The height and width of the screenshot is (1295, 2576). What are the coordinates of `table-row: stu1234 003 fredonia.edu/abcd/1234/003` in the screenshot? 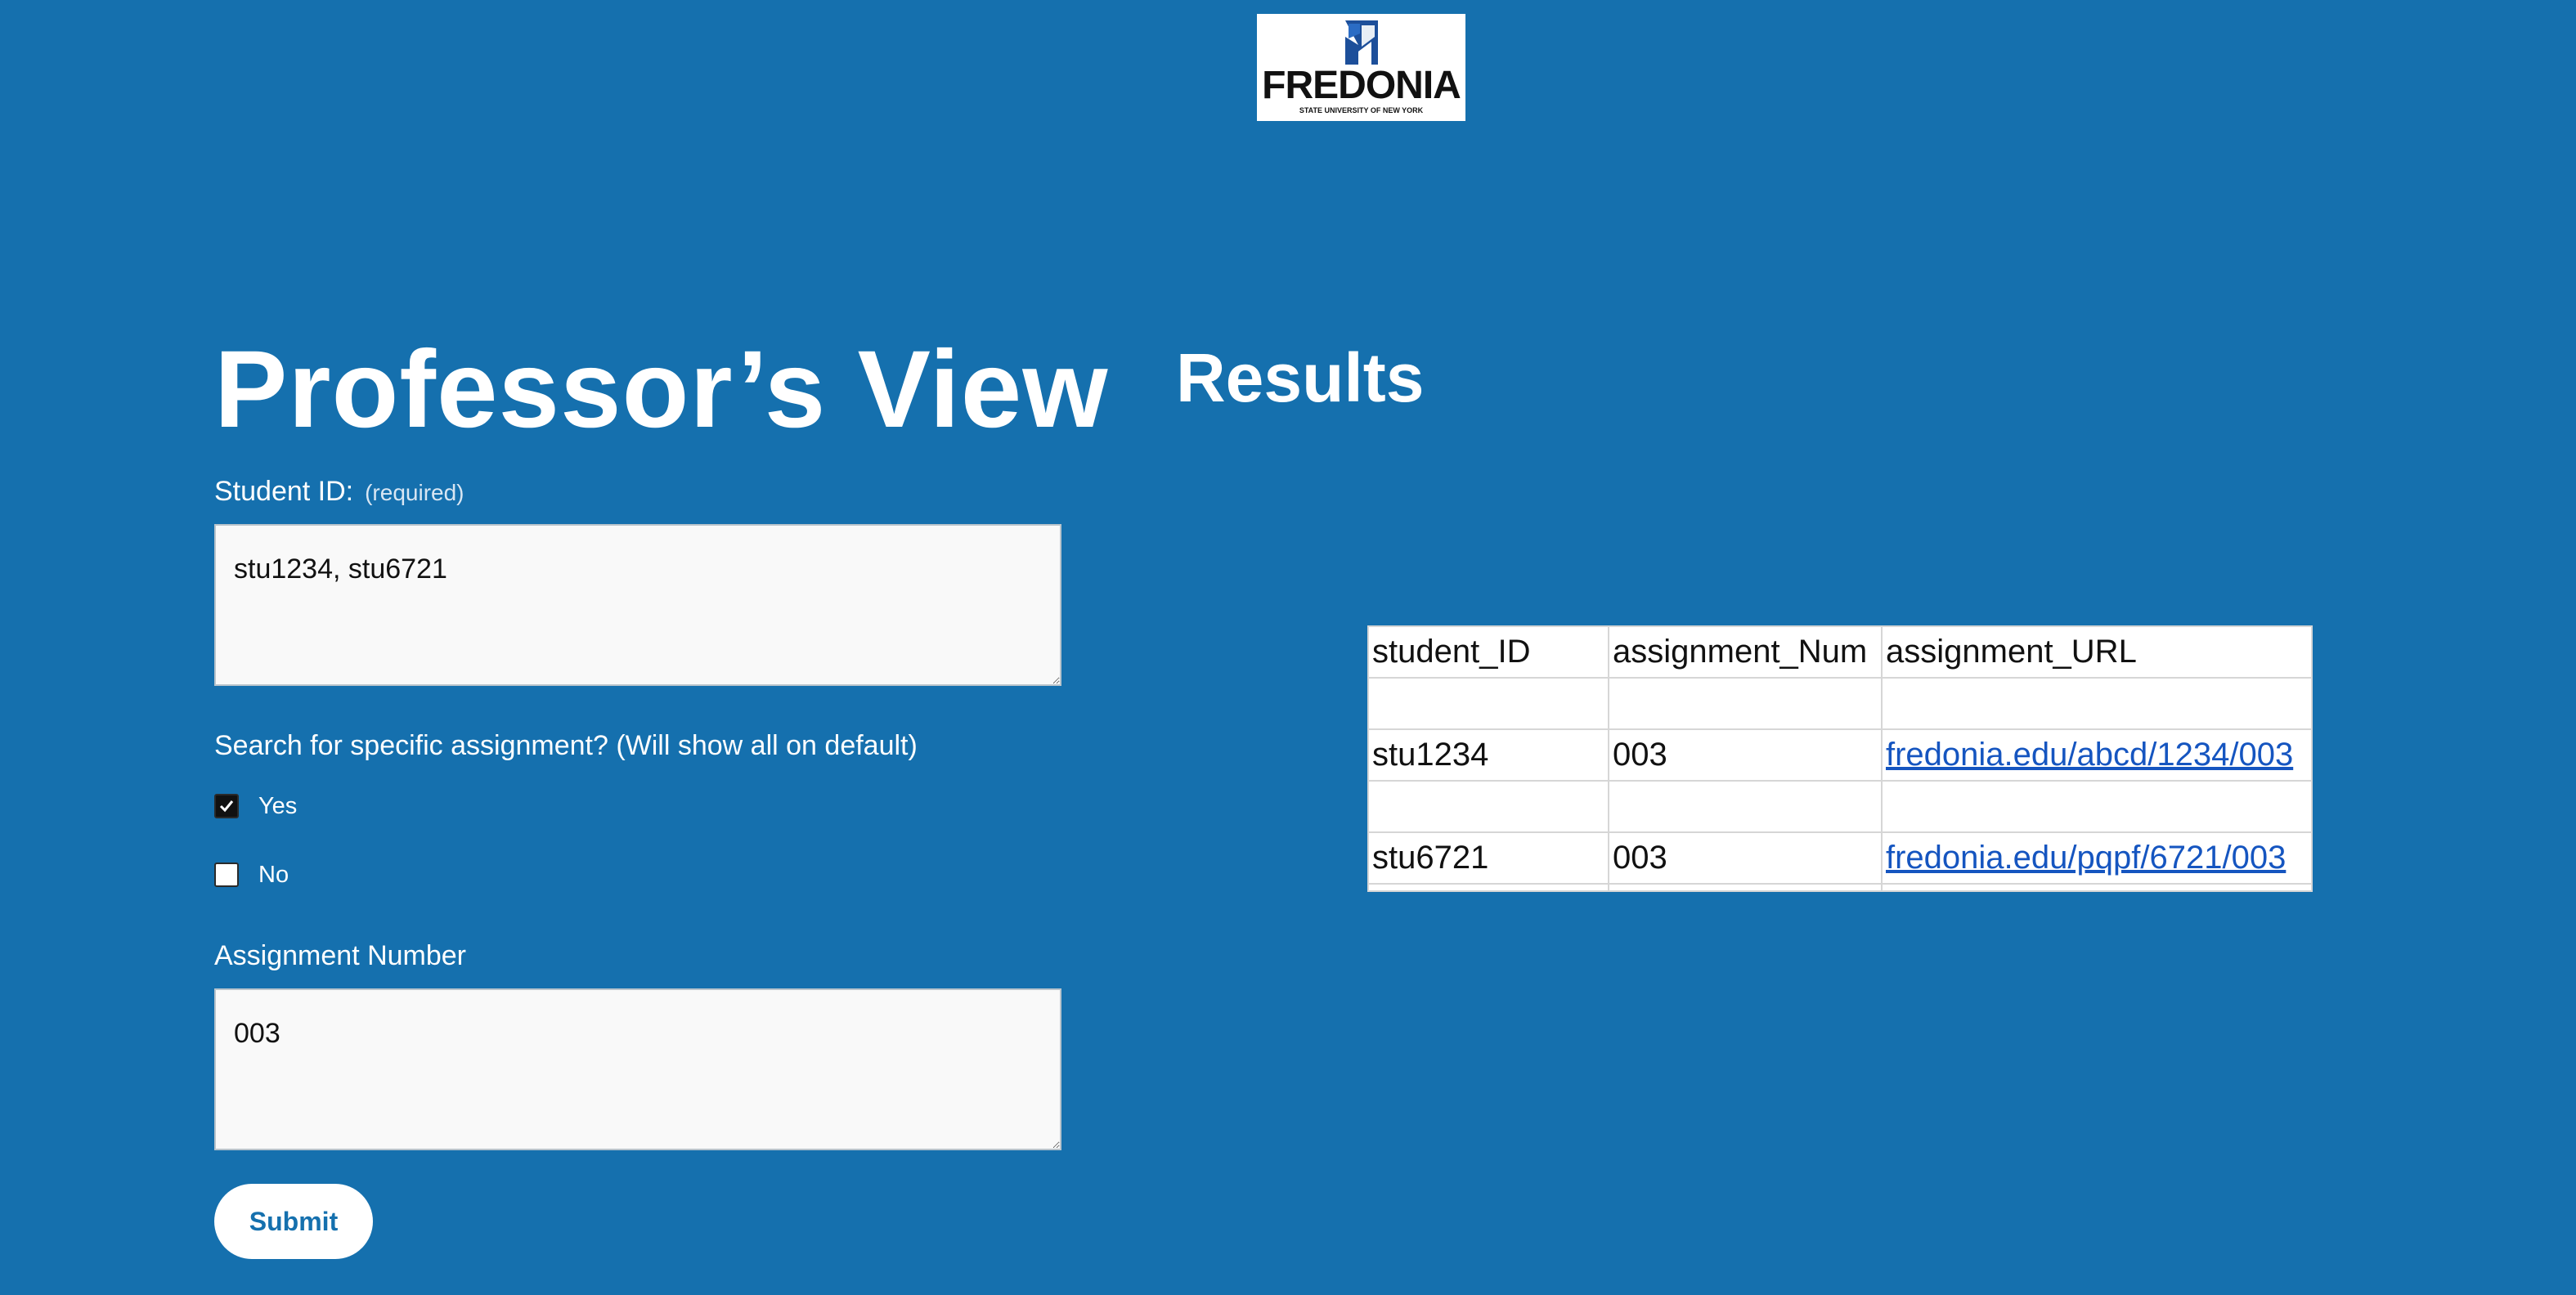 It's located at (1840, 755).